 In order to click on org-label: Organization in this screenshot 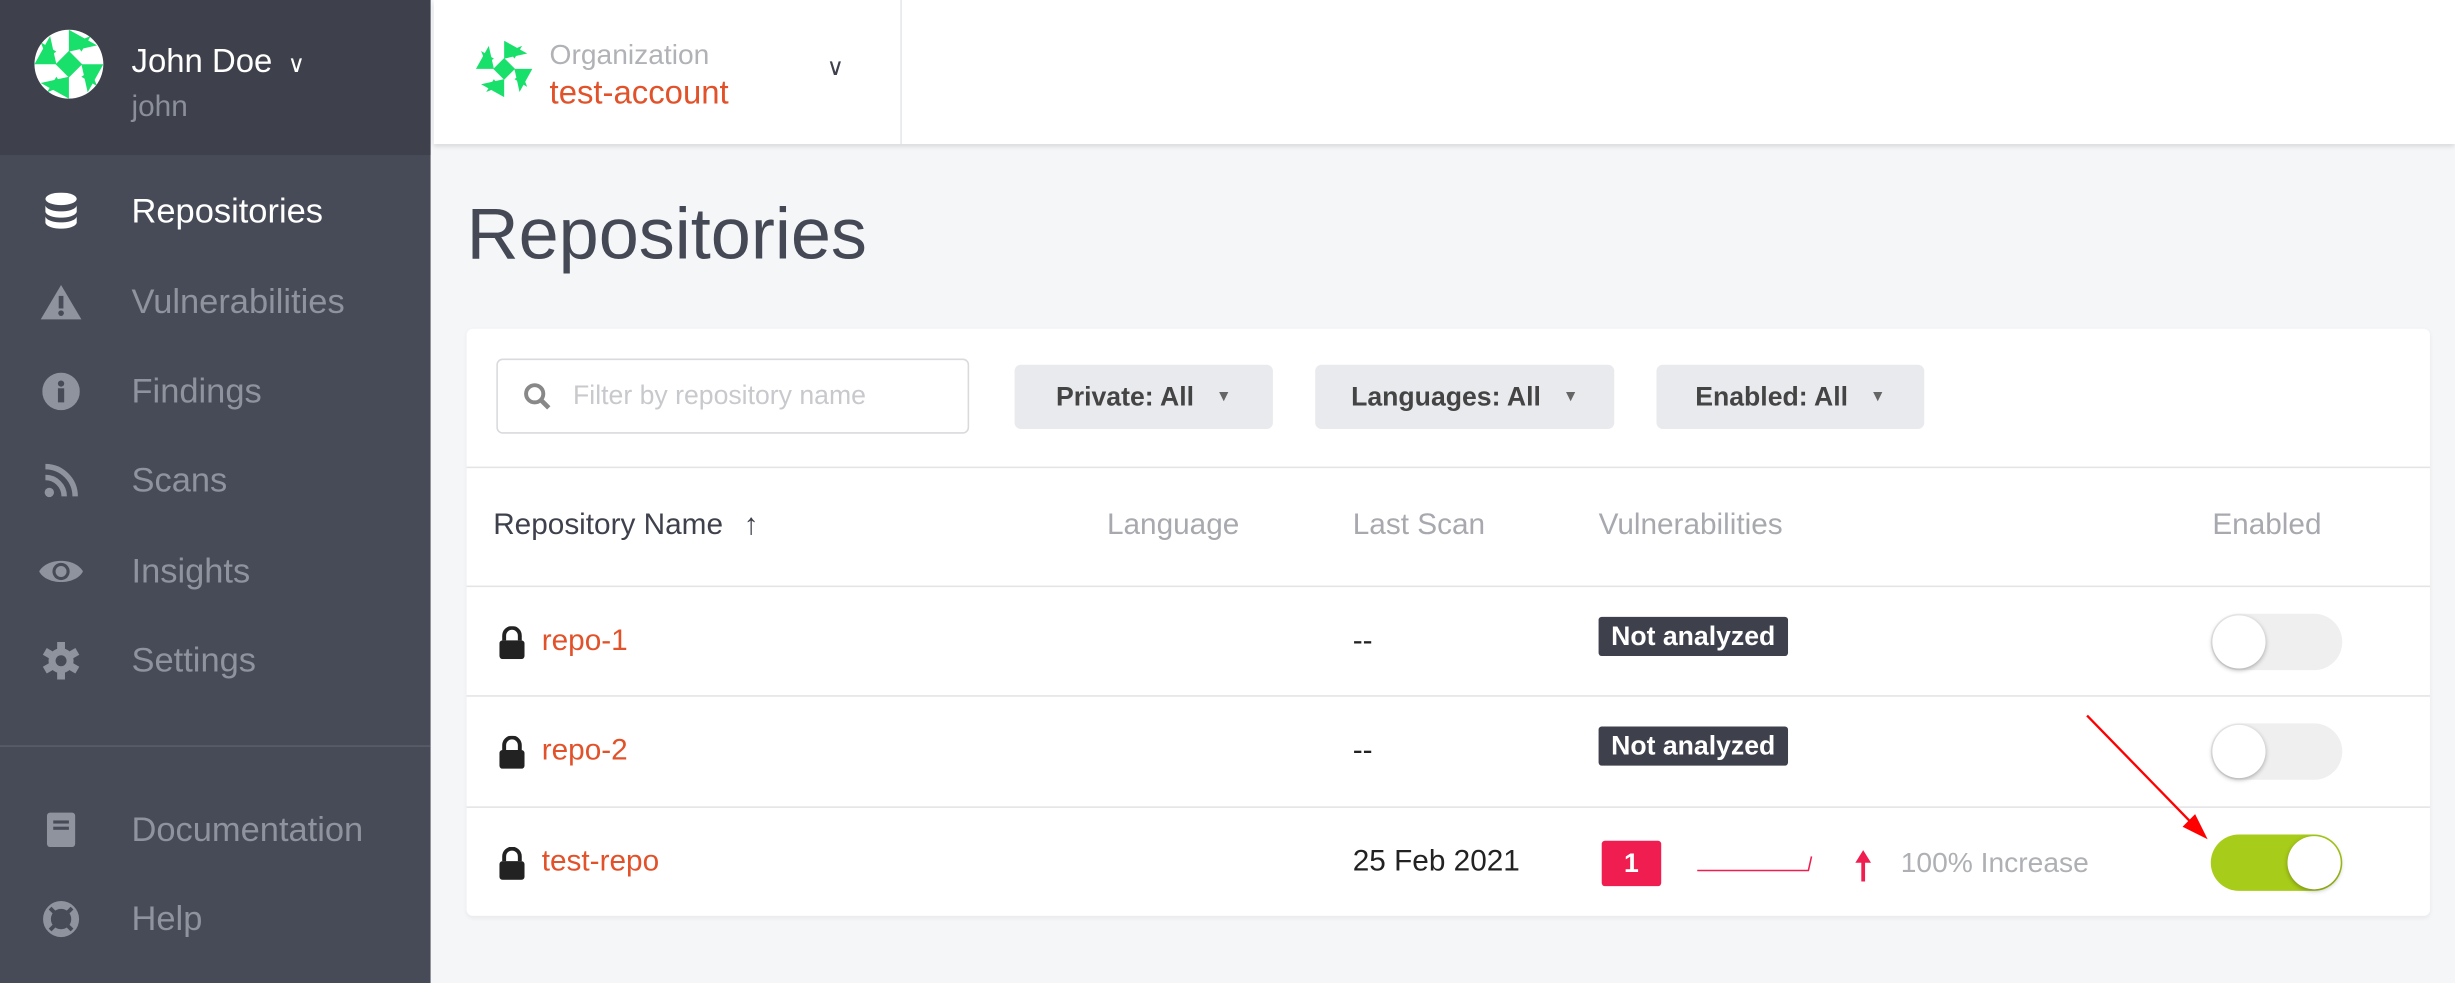, I will do `click(629, 55)`.